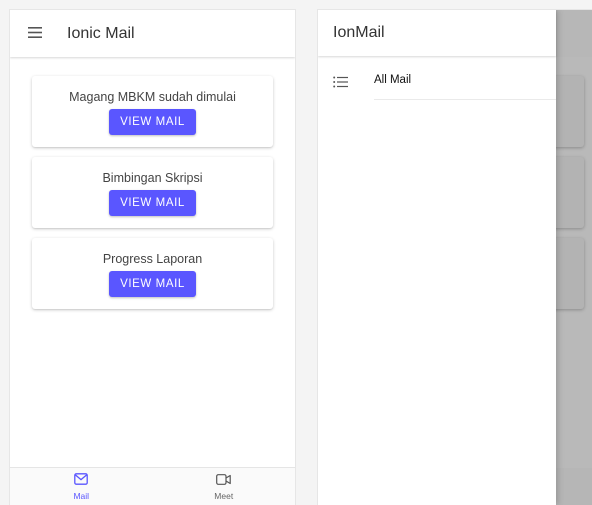  Describe the element at coordinates (465, 99) in the screenshot. I see `menu-item-divider` at that location.